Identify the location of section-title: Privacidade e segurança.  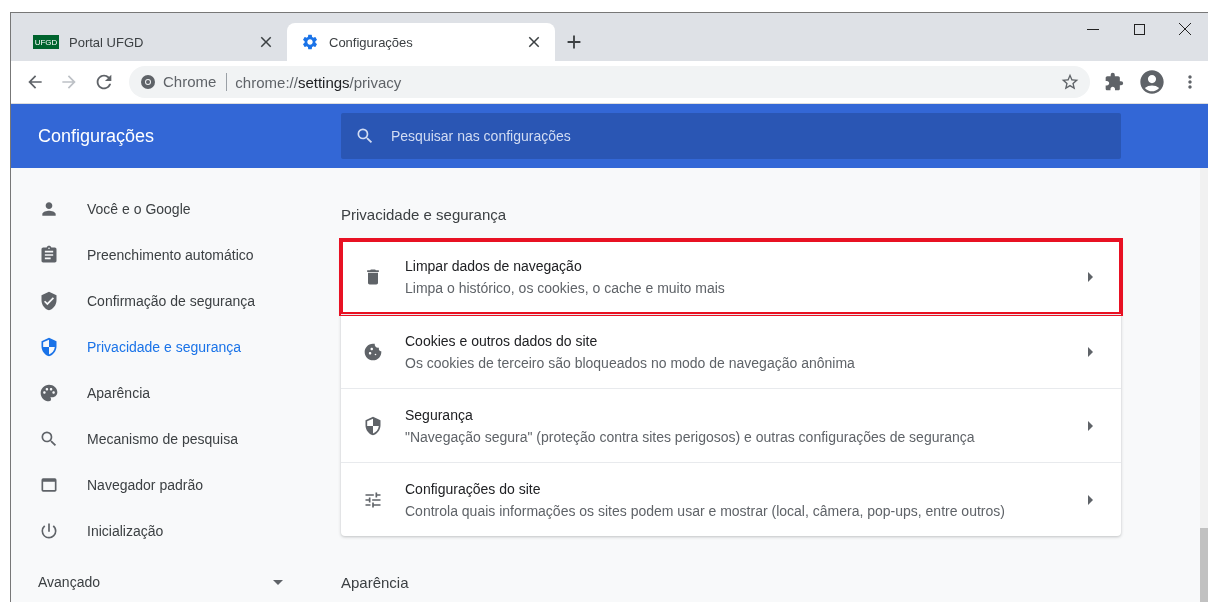
(424, 214).